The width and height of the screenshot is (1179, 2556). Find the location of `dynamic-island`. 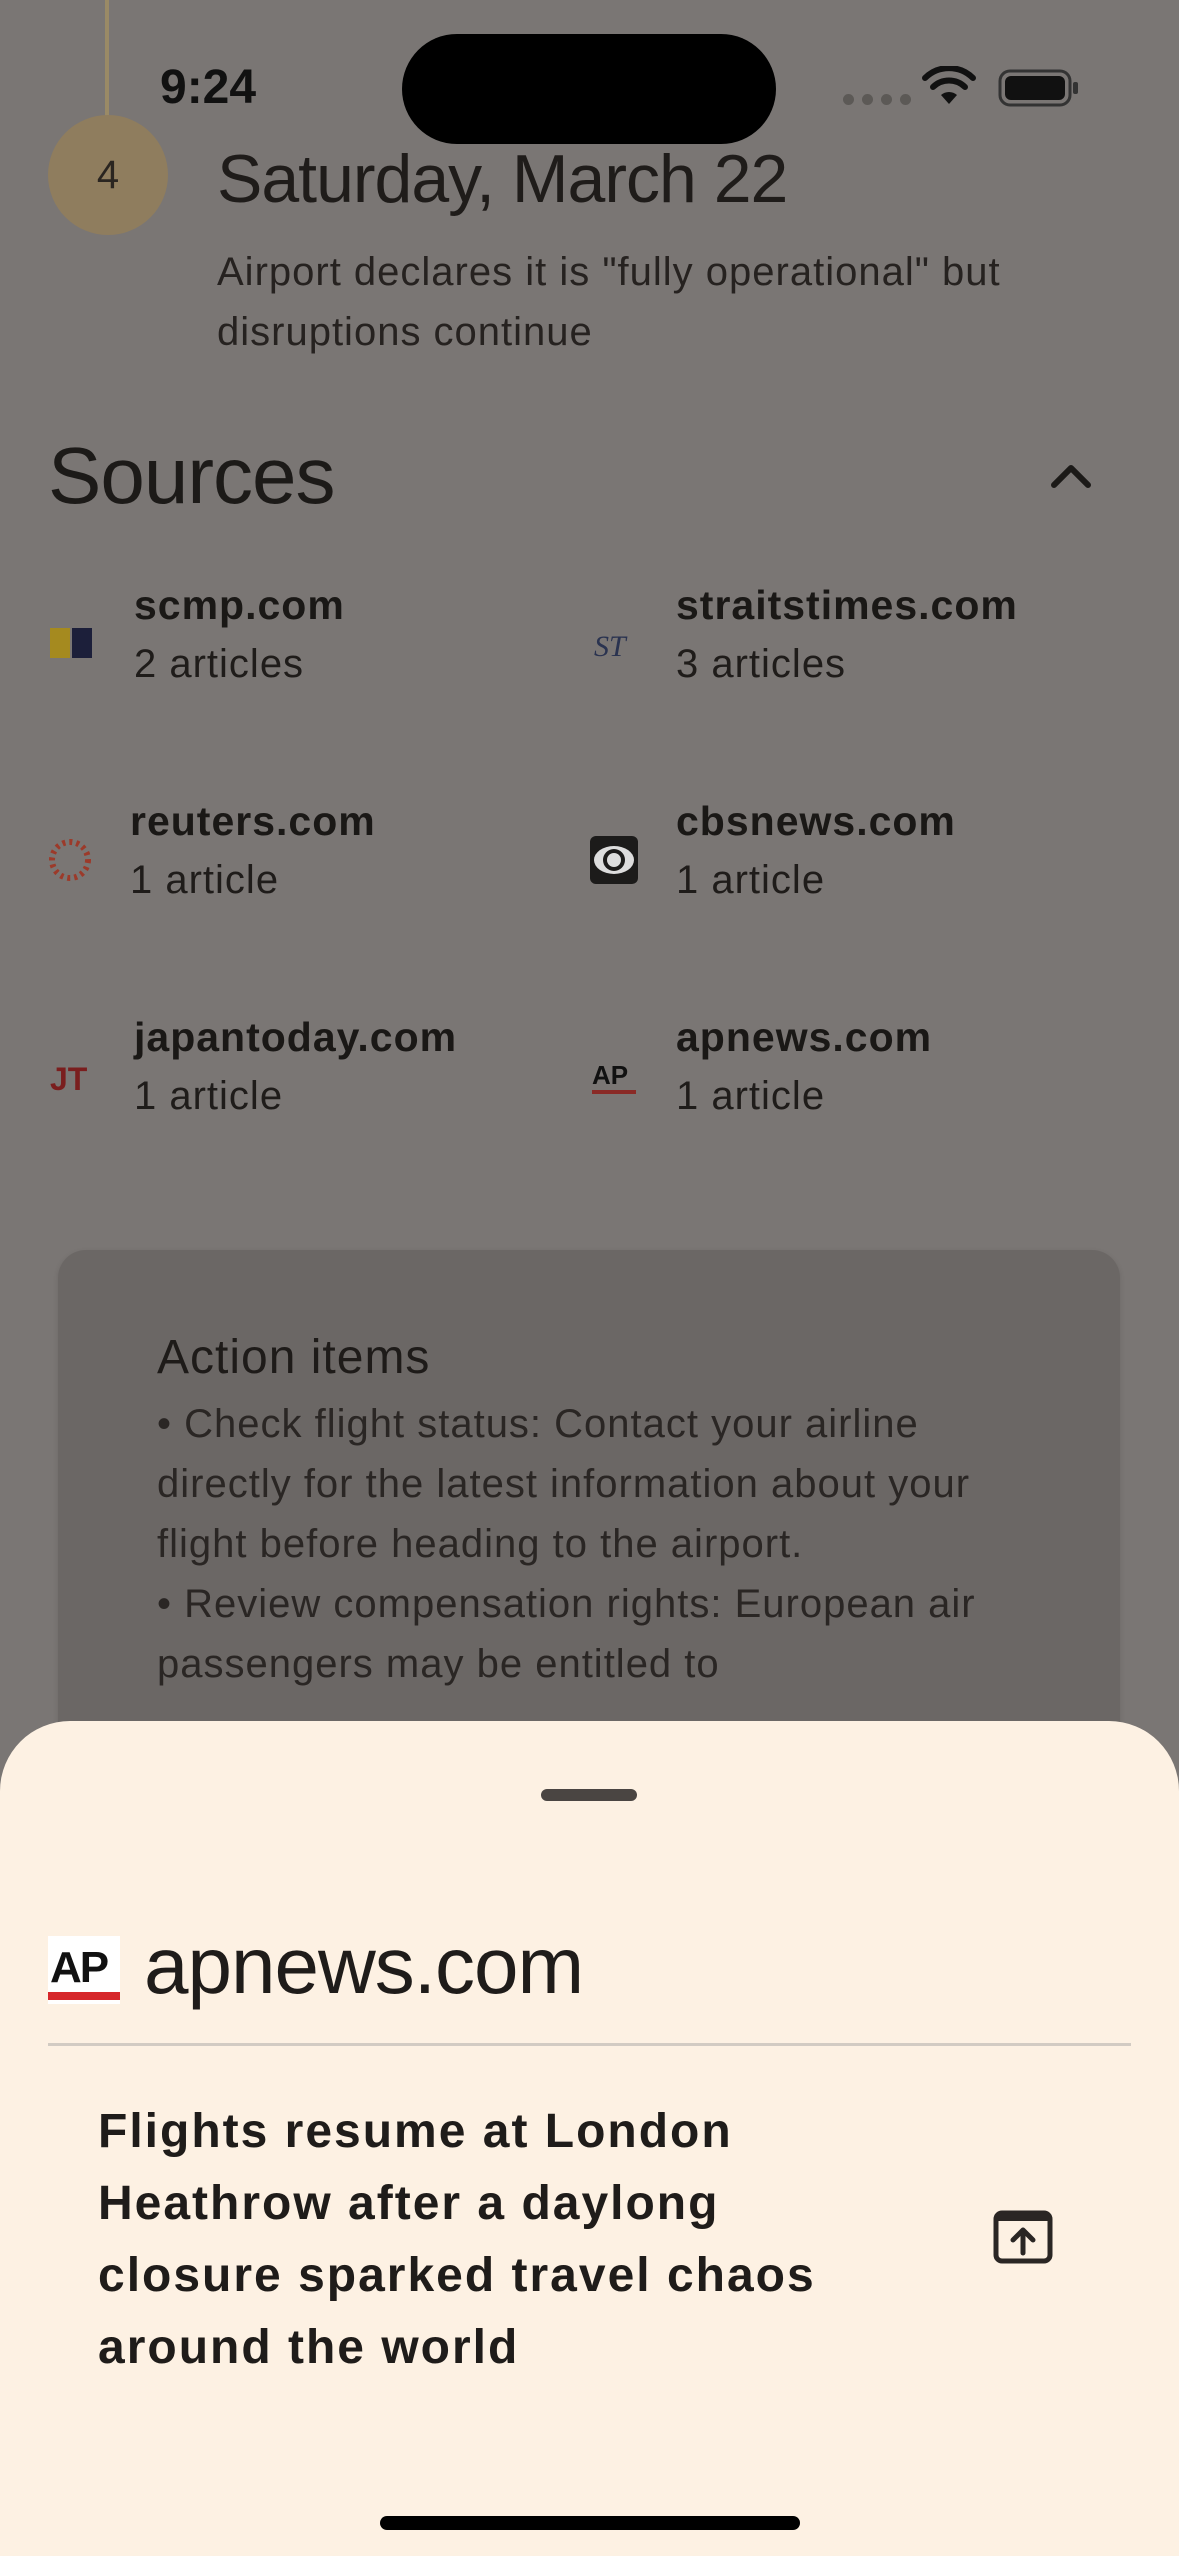

dynamic-island is located at coordinates (589, 89).